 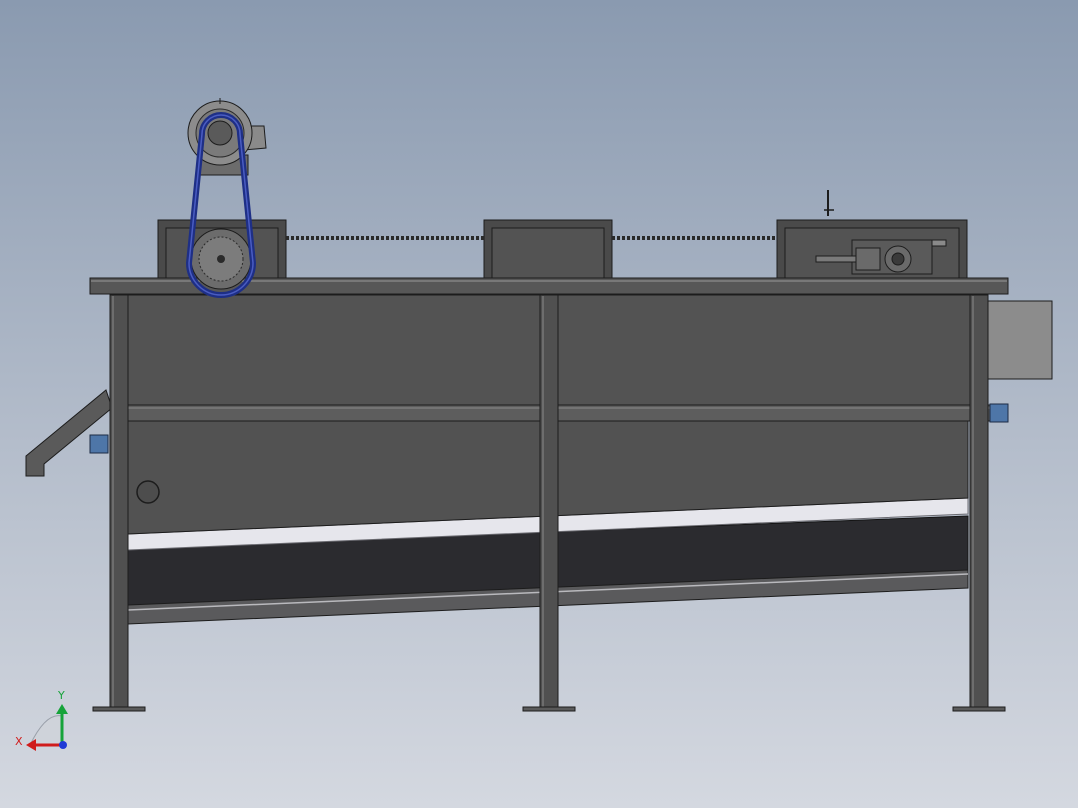 I want to click on electrical-box, so click(x=1020, y=340).